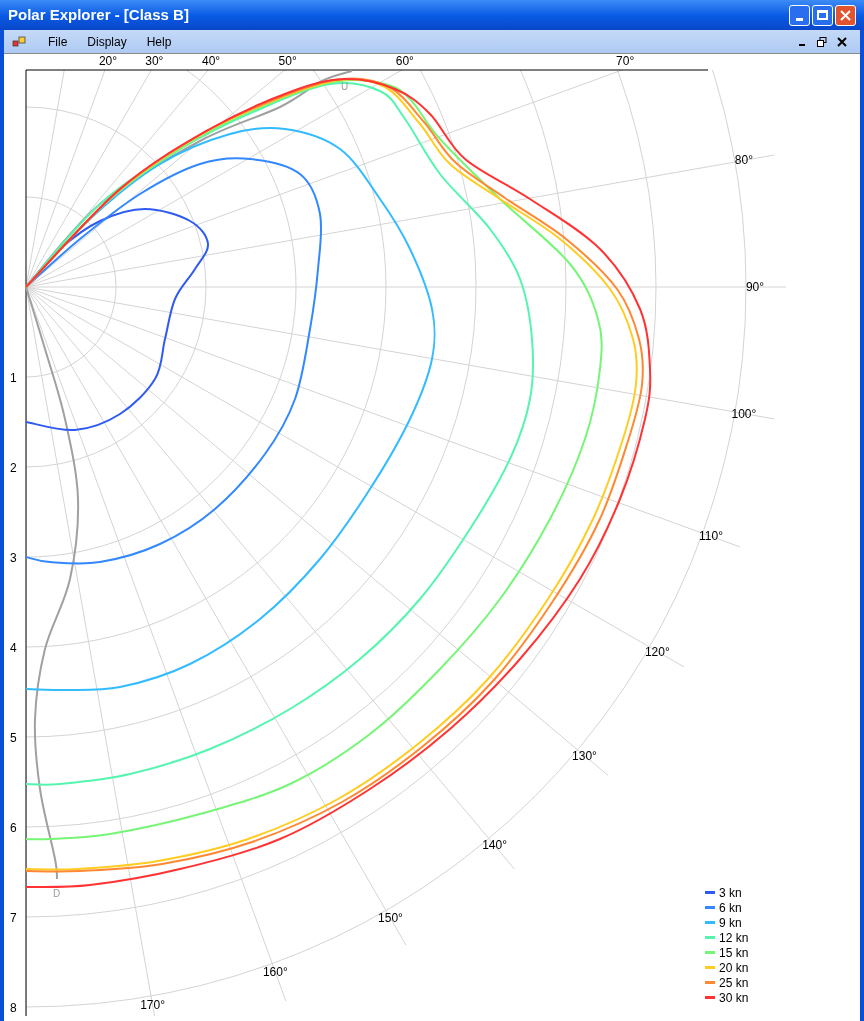 This screenshot has height=1021, width=864. Describe the element at coordinates (152, 1004) in the screenshot. I see `angle-label: 170°` at that location.